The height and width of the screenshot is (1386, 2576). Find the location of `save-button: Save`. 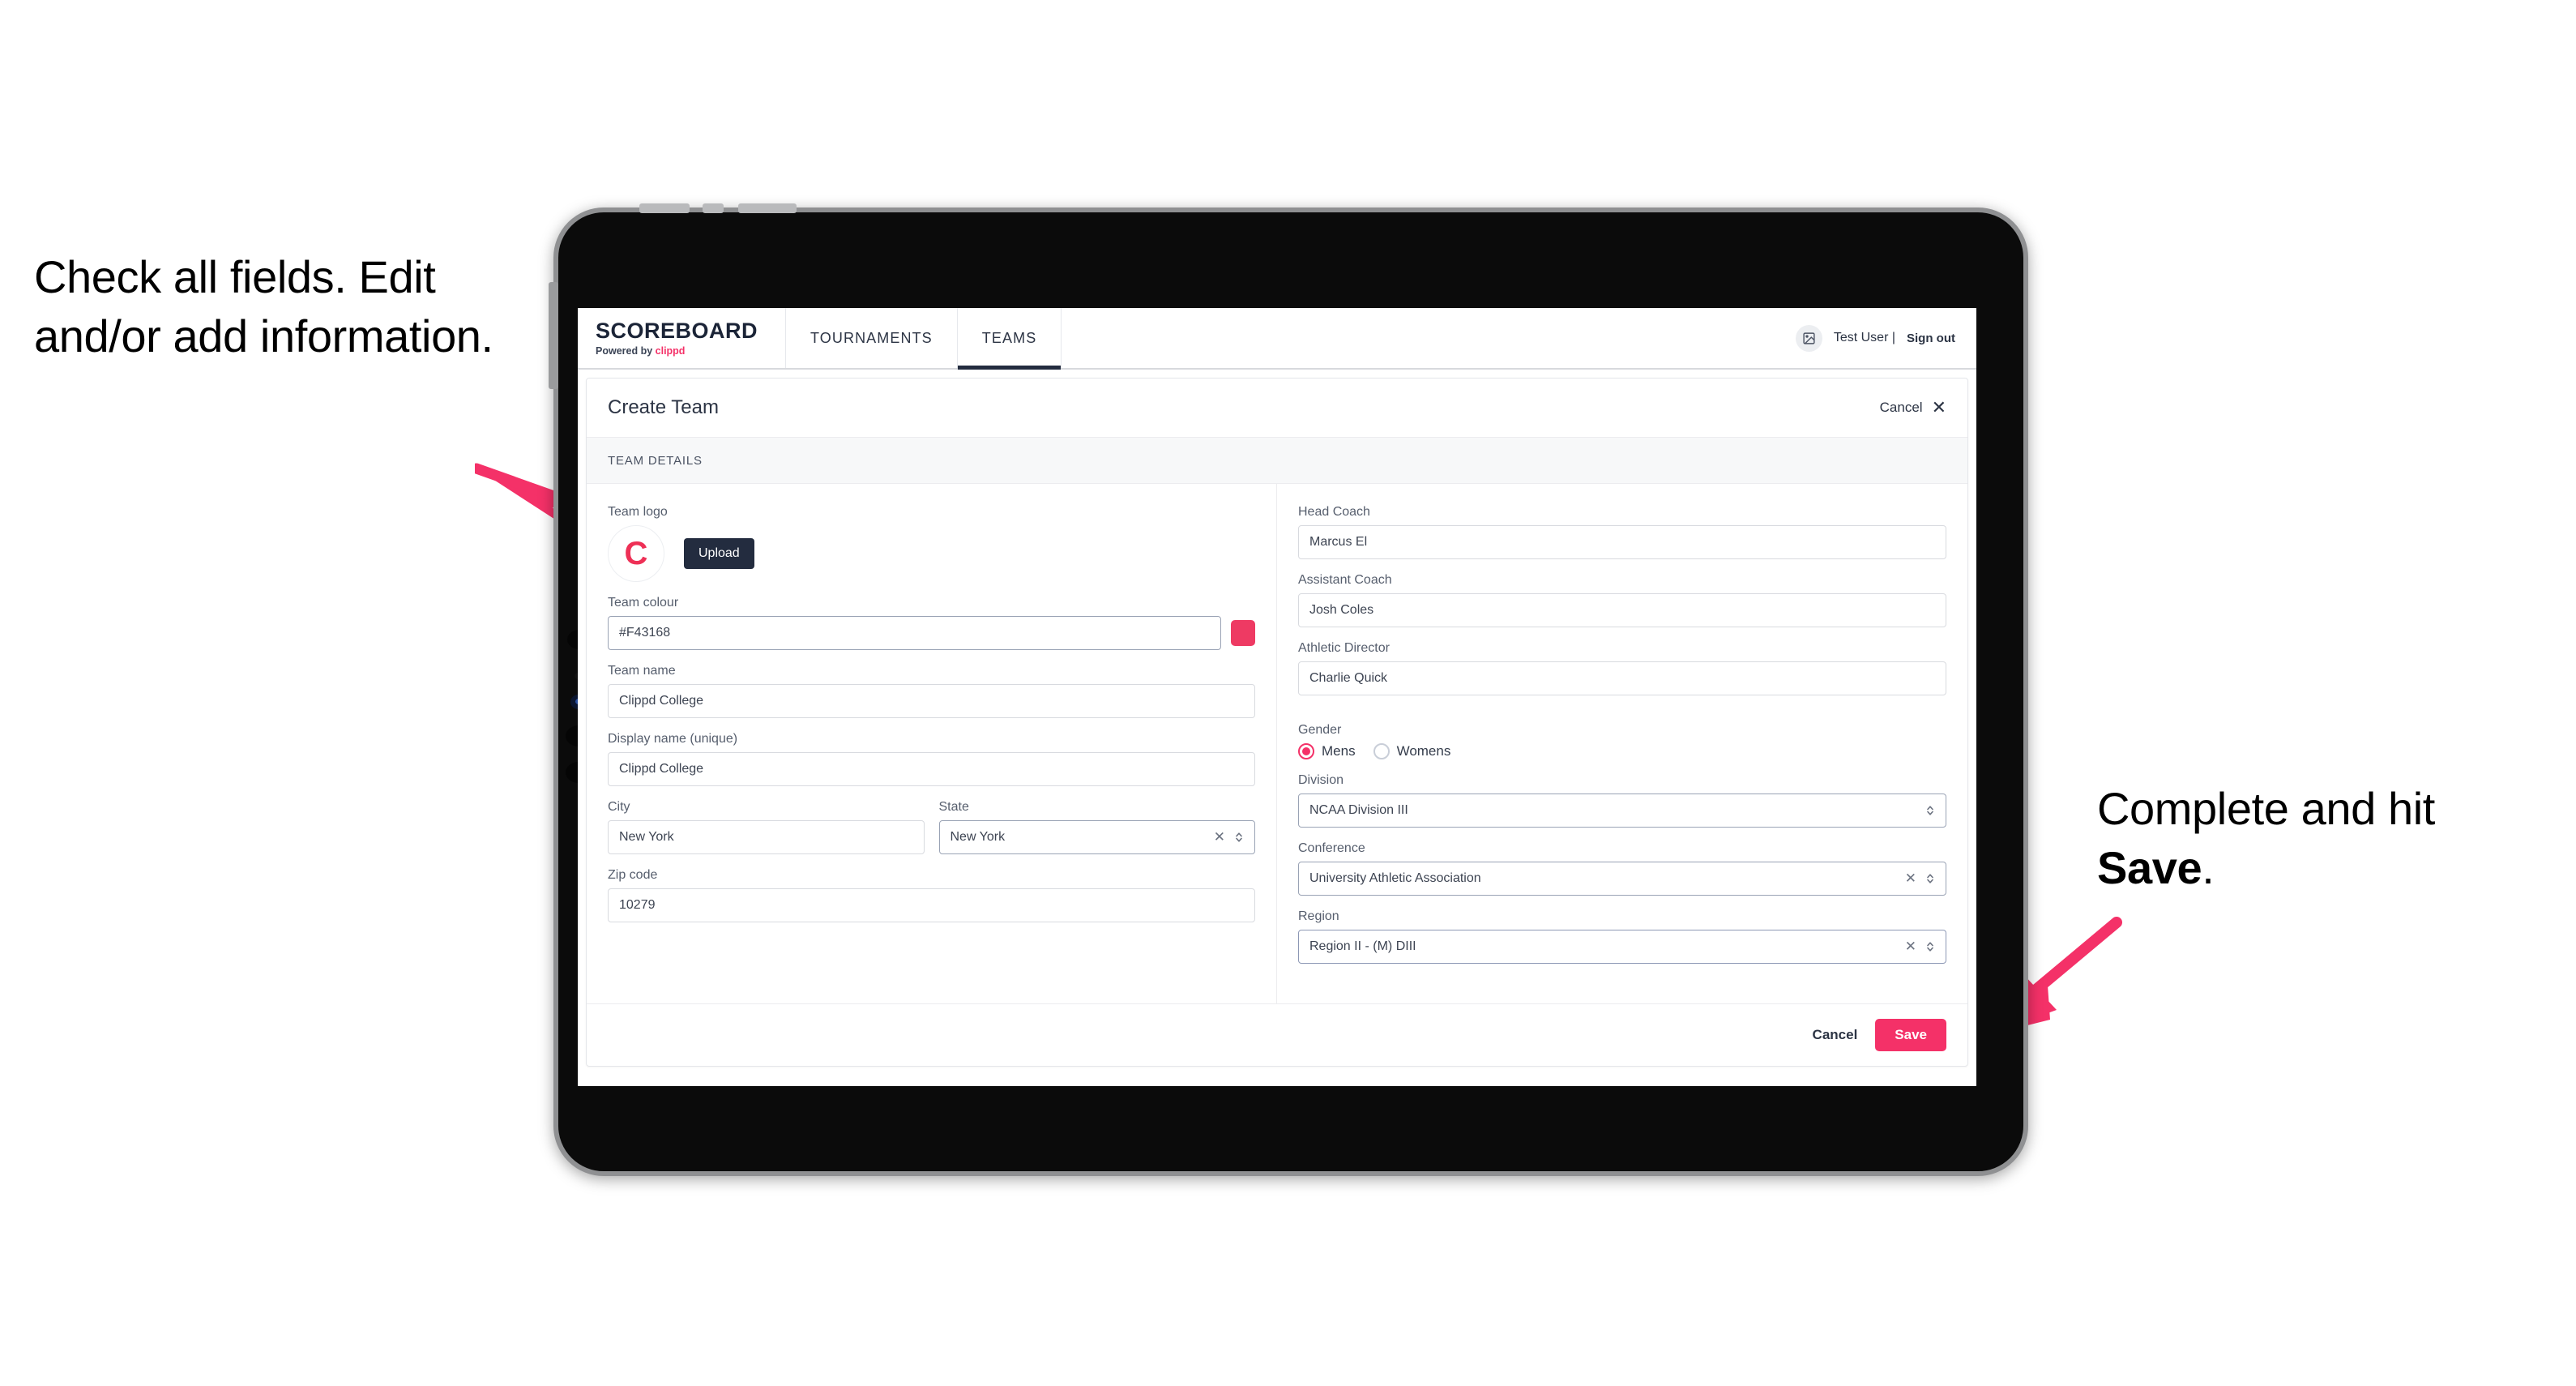

save-button: Save is located at coordinates (1910, 1035).